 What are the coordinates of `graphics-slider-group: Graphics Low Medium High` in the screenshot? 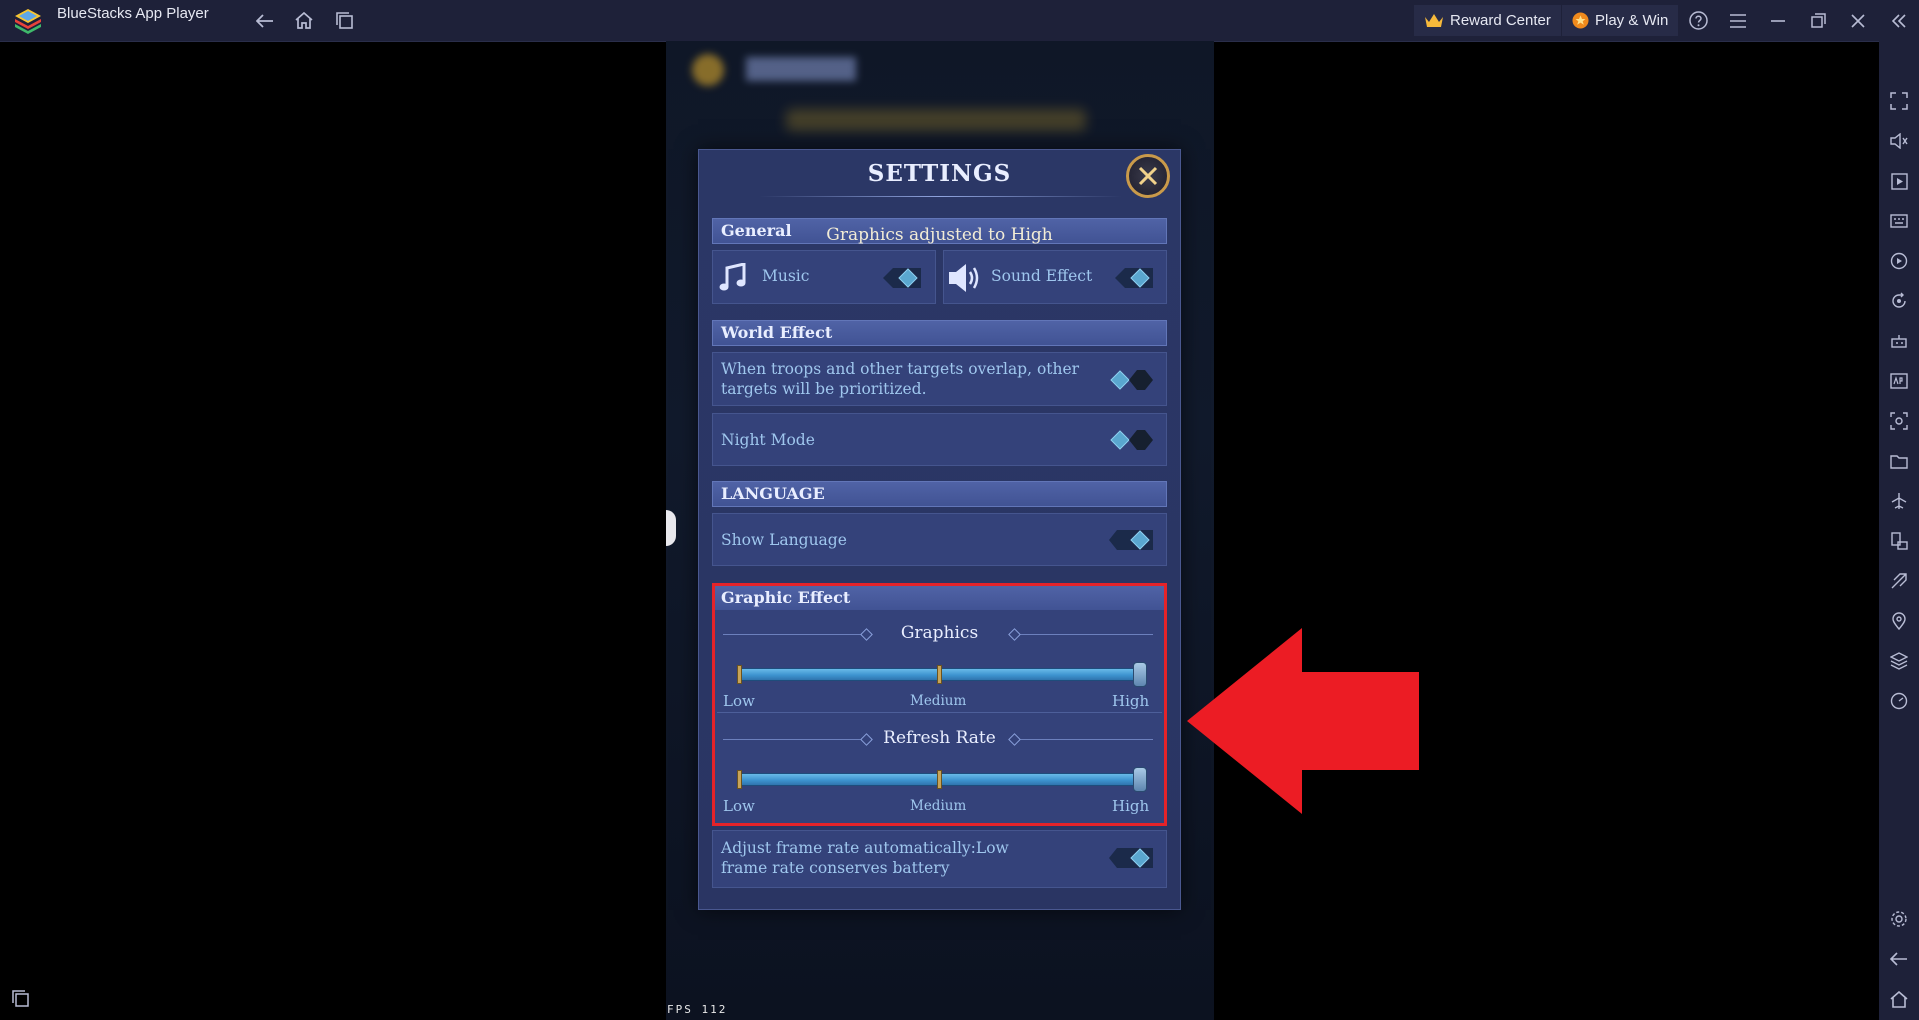 It's located at (939, 662).